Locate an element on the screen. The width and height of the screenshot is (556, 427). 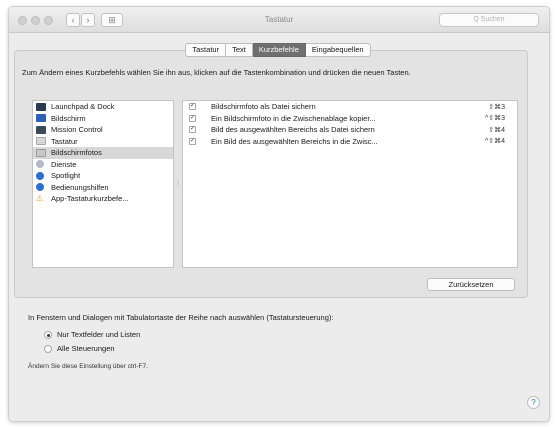
radio-all-controls: Alle Steuerungen is located at coordinates (79, 348).